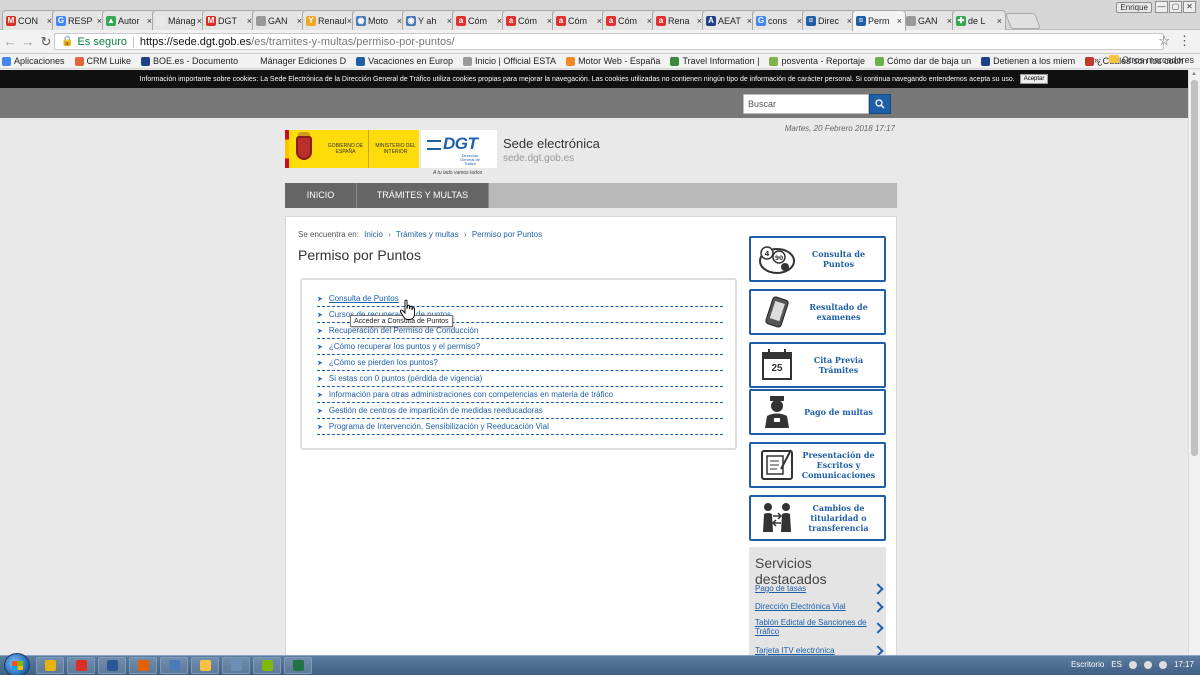  Describe the element at coordinates (373, 234) in the screenshot. I see `breadcrumb-inicio: Inicio` at that location.